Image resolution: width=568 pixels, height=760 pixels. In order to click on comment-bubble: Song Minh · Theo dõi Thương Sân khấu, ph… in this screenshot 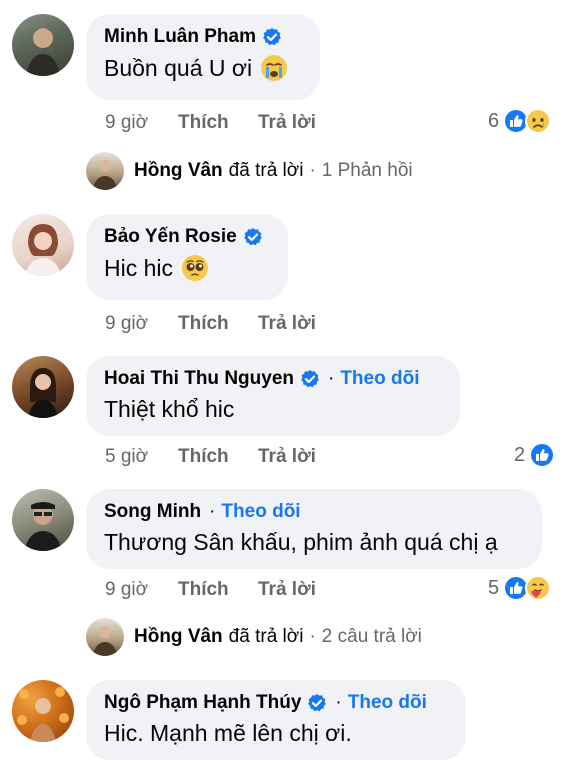, I will do `click(314, 529)`.